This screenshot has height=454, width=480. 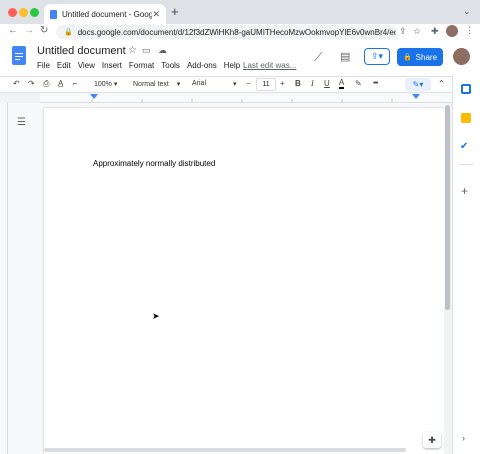 I want to click on outline-icon: ☰, so click(x=21, y=122).